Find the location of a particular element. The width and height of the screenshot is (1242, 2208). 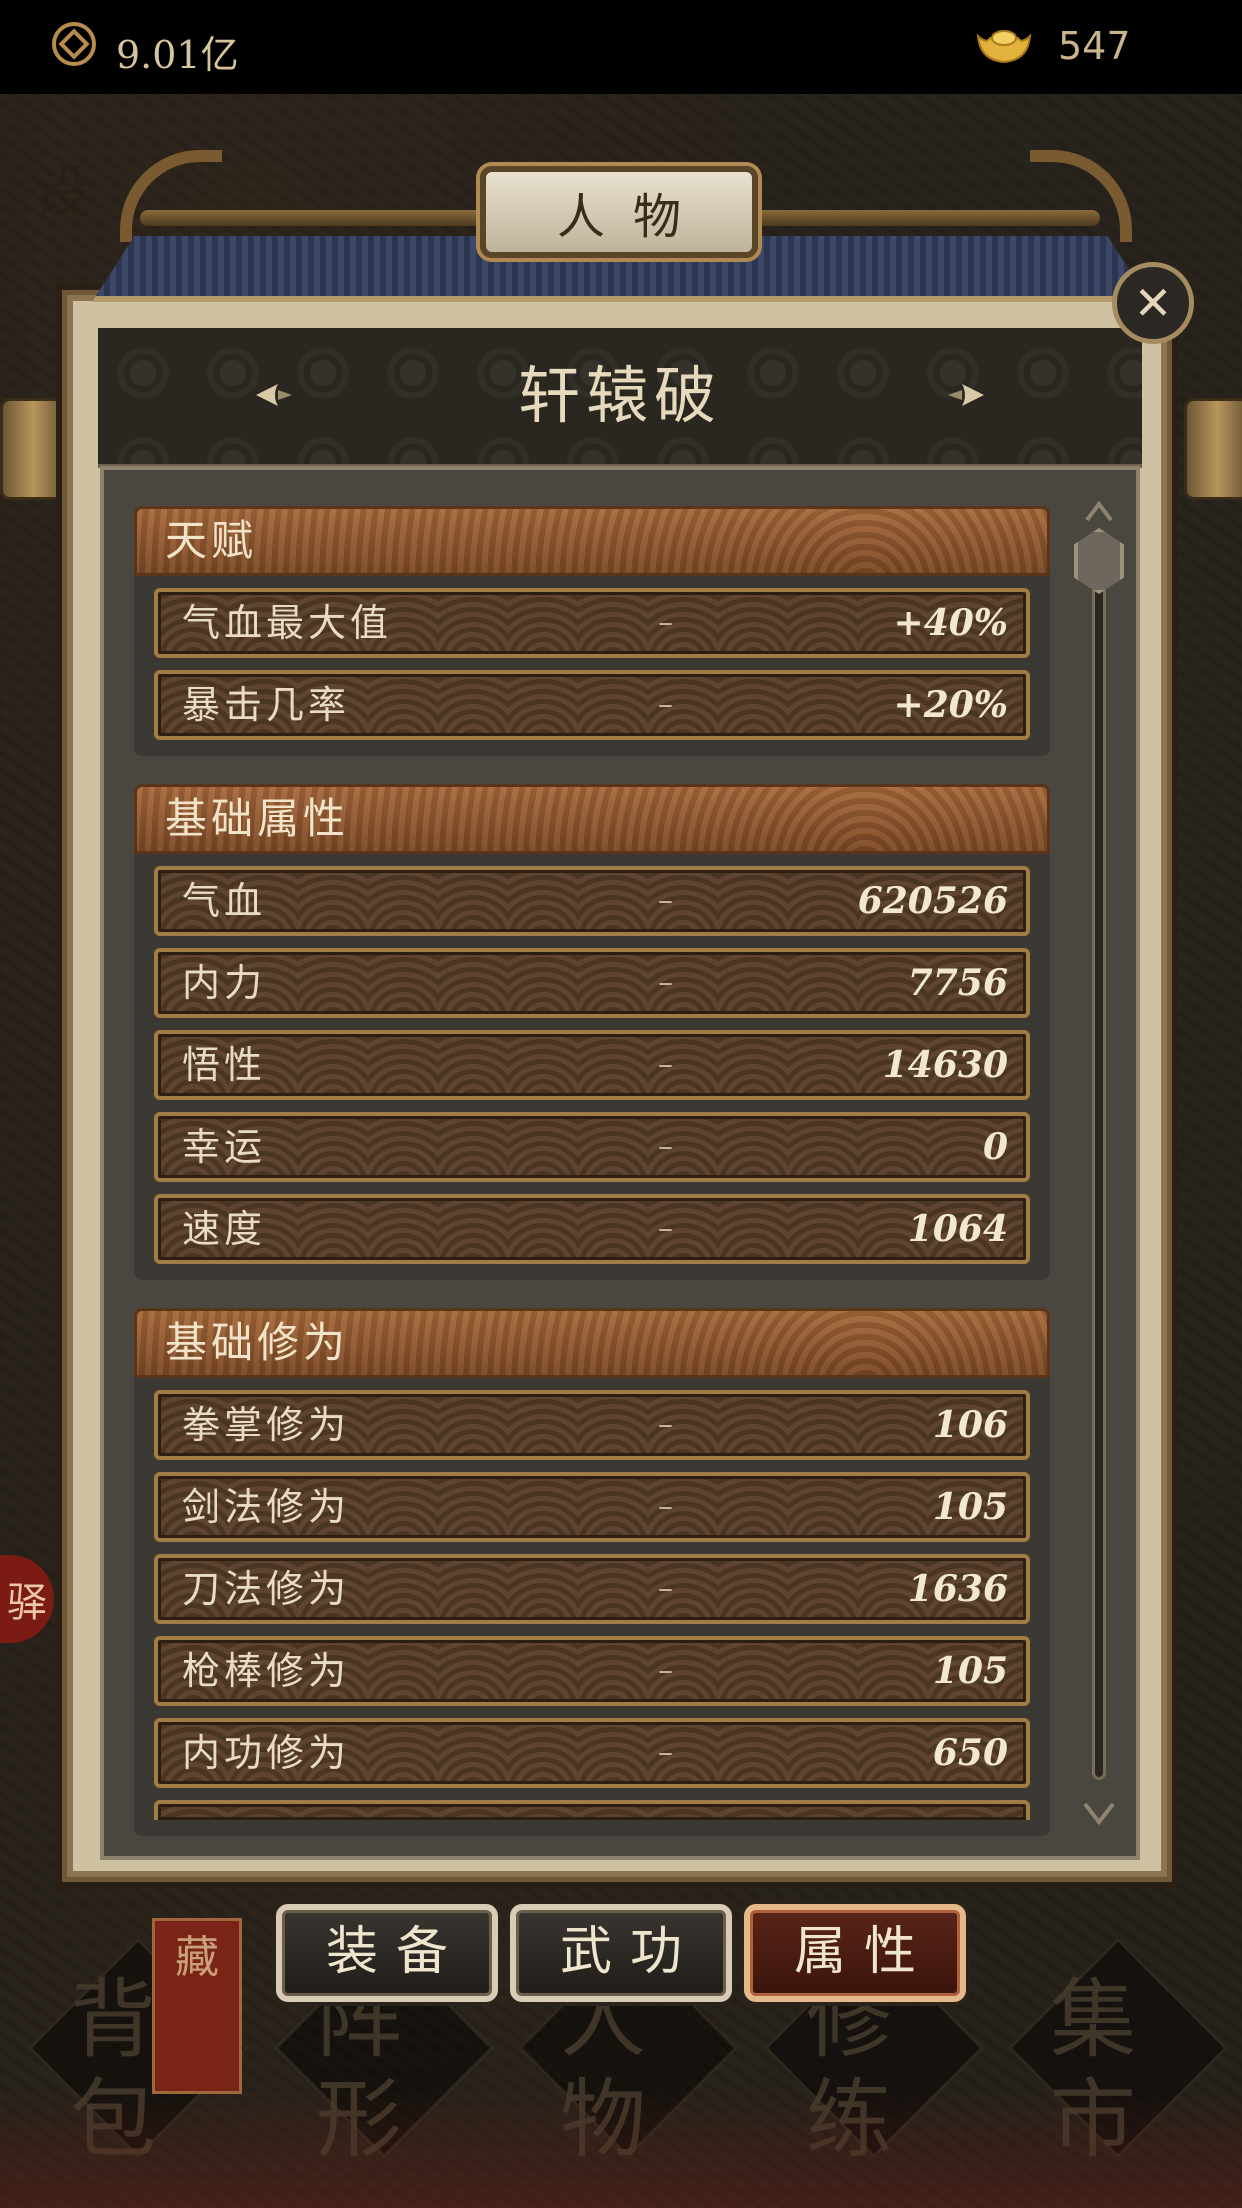

stat-value: 620526 is located at coordinates (932, 901).